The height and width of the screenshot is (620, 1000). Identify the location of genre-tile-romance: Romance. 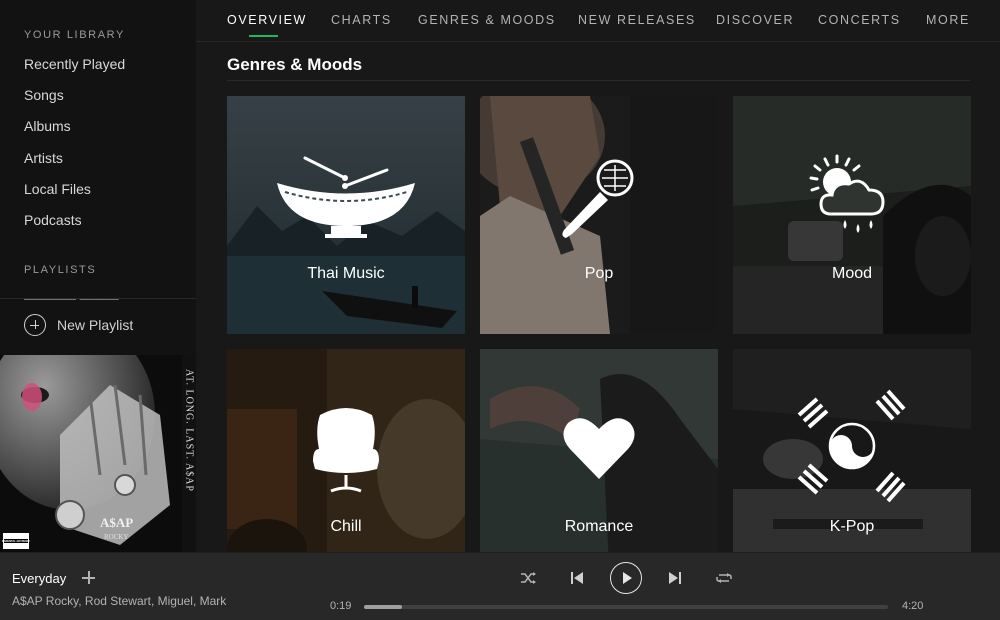
(599, 450).